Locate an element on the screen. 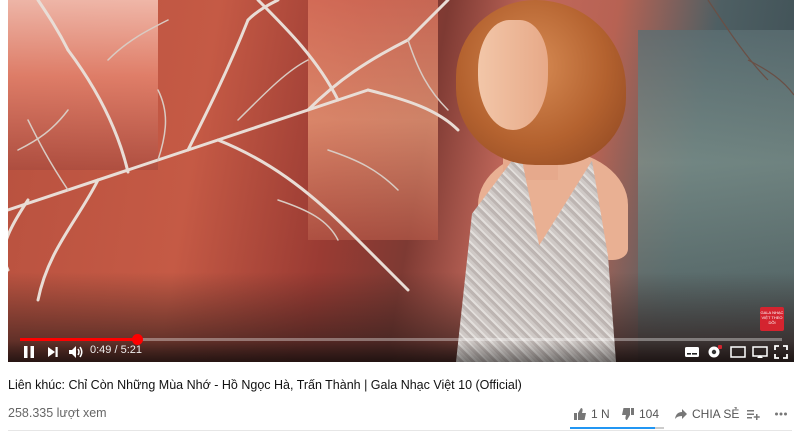  more-icon is located at coordinates (781, 414).